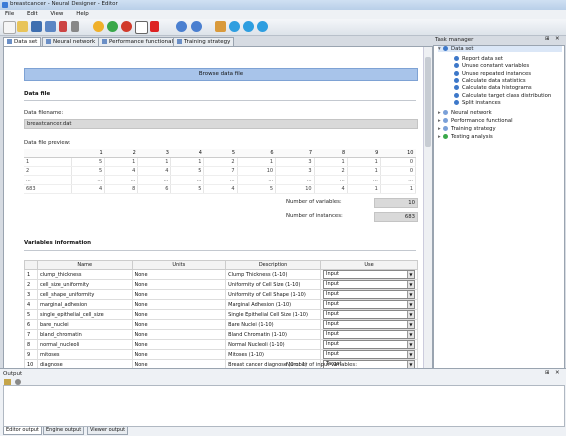 The width and height of the screenshot is (566, 436). What do you see at coordinates (84, 304) in the screenshot?
I see `variable-name: marginal_adhesion` at bounding box center [84, 304].